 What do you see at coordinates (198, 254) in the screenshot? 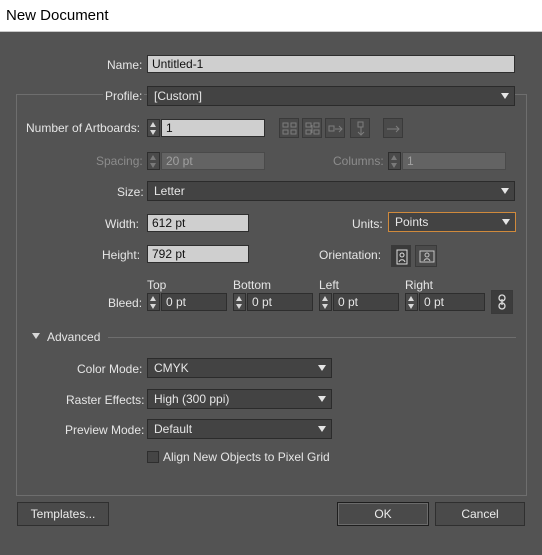
I see `height-input: 792 pt` at bounding box center [198, 254].